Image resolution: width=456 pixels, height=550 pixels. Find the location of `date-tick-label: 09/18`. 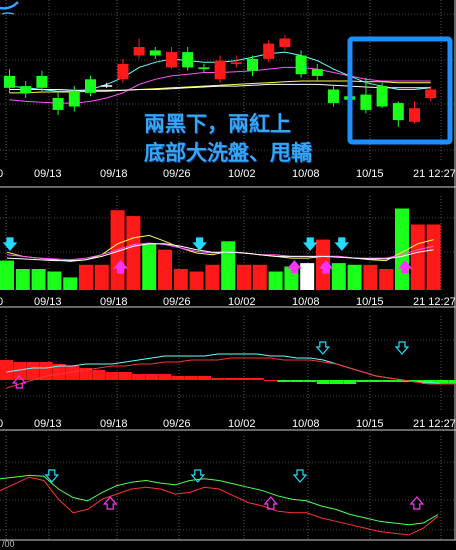

date-tick-label: 09/18 is located at coordinates (114, 174).